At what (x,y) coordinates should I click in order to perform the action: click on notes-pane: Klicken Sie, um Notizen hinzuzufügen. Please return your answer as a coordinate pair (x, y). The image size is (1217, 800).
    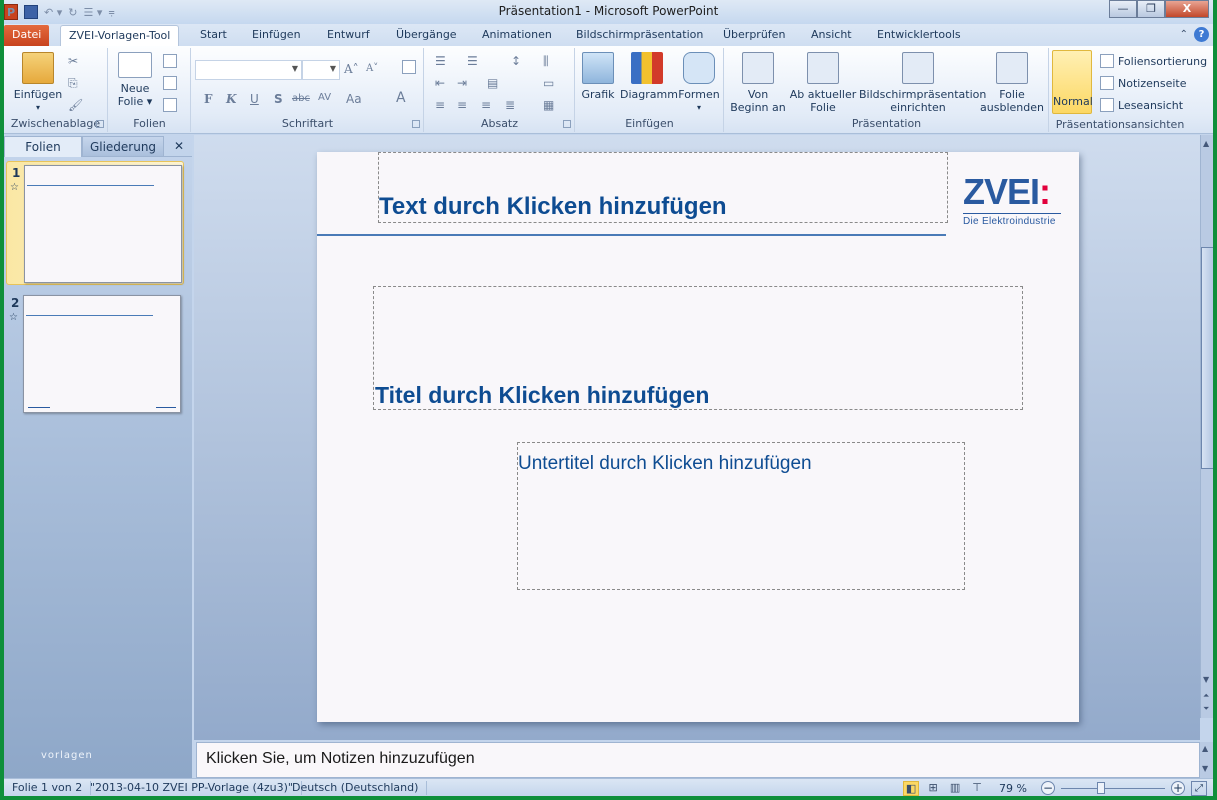
    Looking at the image, I should click on (698, 760).